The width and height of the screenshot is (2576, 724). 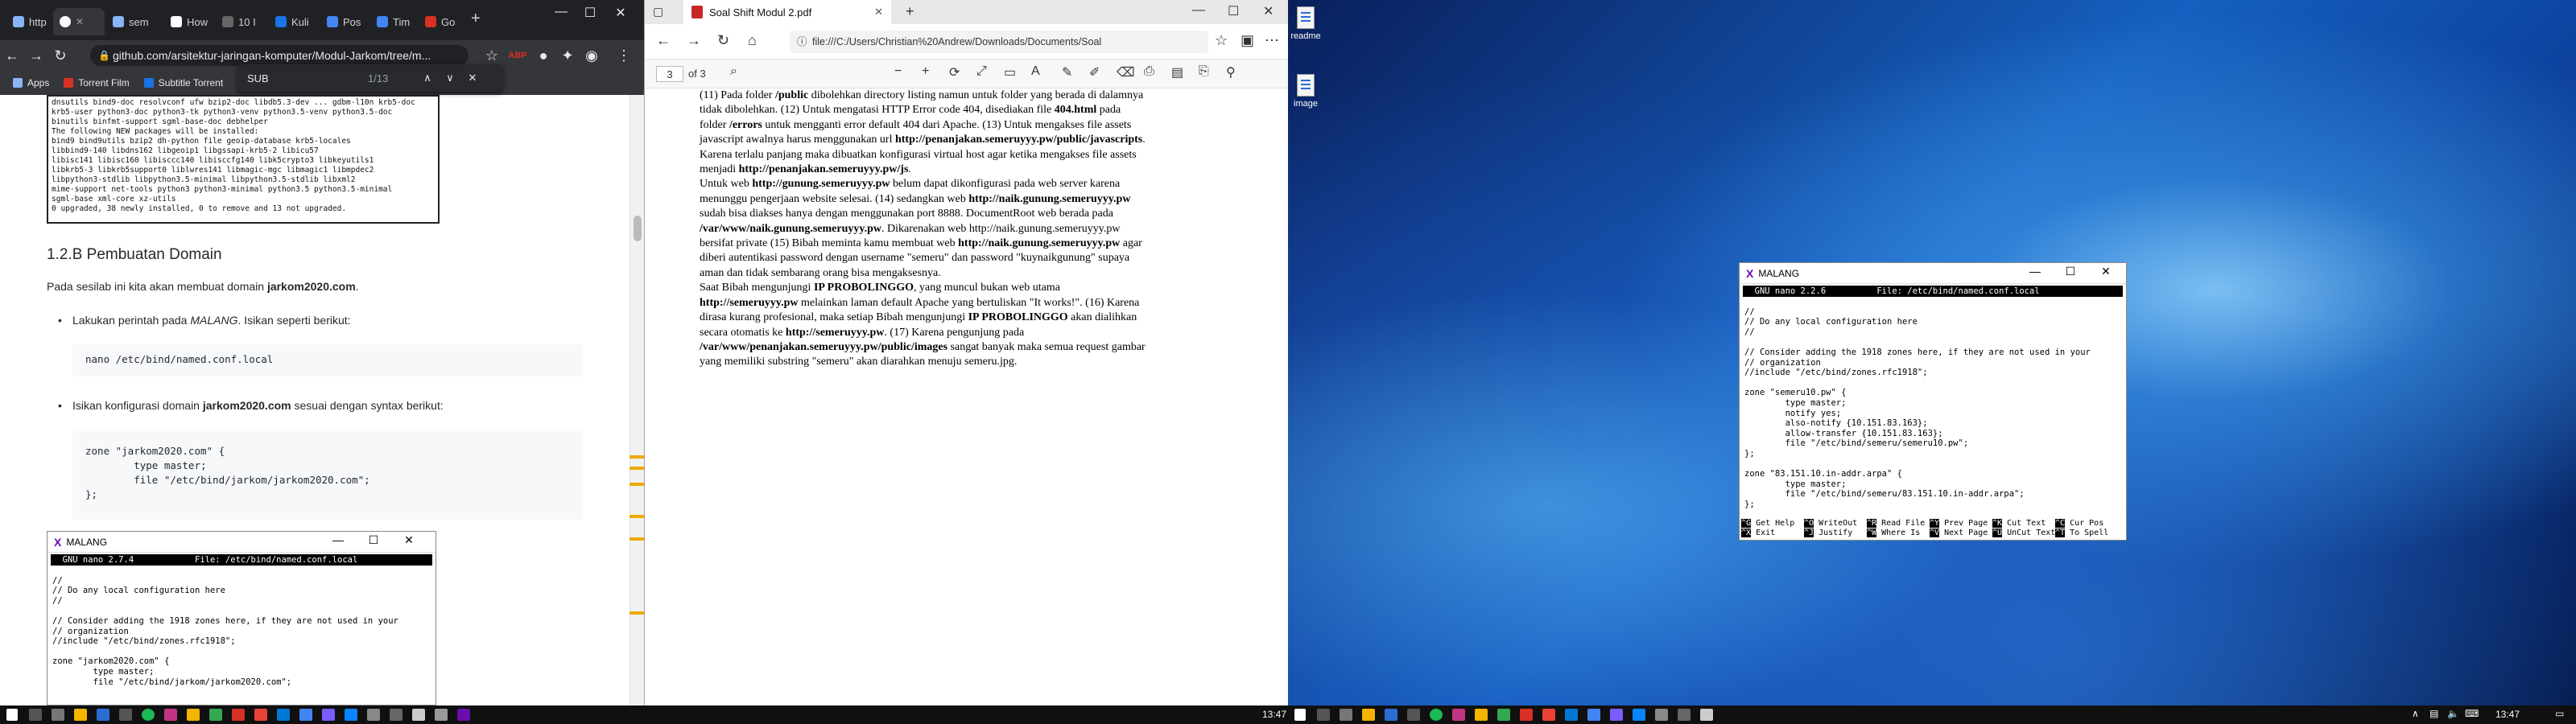 What do you see at coordinates (638, 228) in the screenshot?
I see `scrollbar-thumb` at bounding box center [638, 228].